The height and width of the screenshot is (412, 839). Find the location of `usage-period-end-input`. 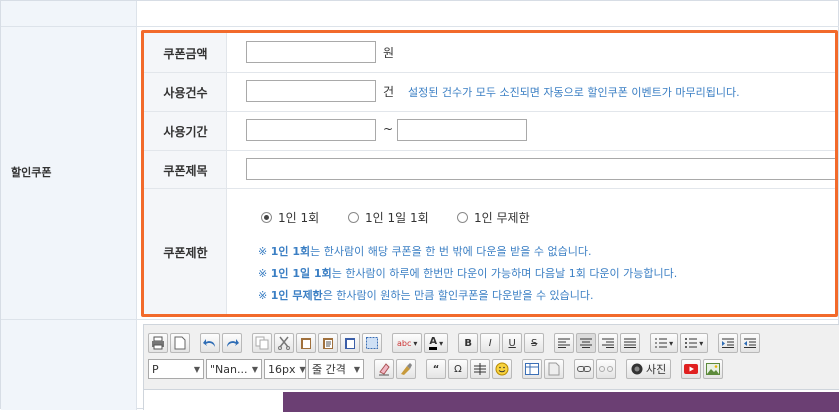

usage-period-end-input is located at coordinates (462, 130).